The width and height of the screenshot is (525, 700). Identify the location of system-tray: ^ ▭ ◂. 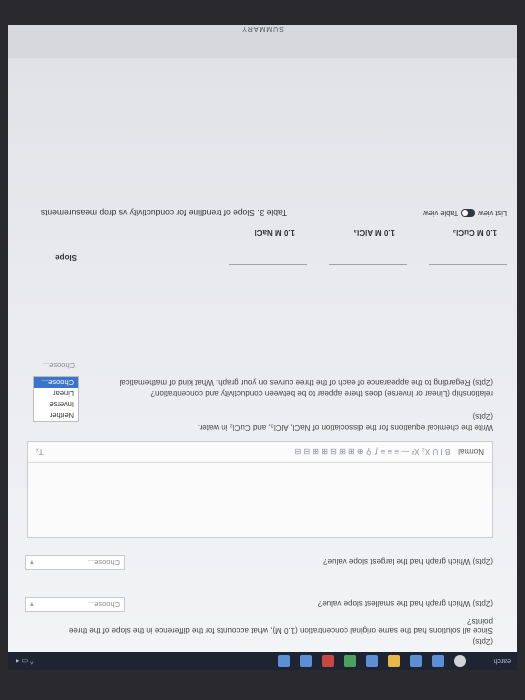
(24, 661).